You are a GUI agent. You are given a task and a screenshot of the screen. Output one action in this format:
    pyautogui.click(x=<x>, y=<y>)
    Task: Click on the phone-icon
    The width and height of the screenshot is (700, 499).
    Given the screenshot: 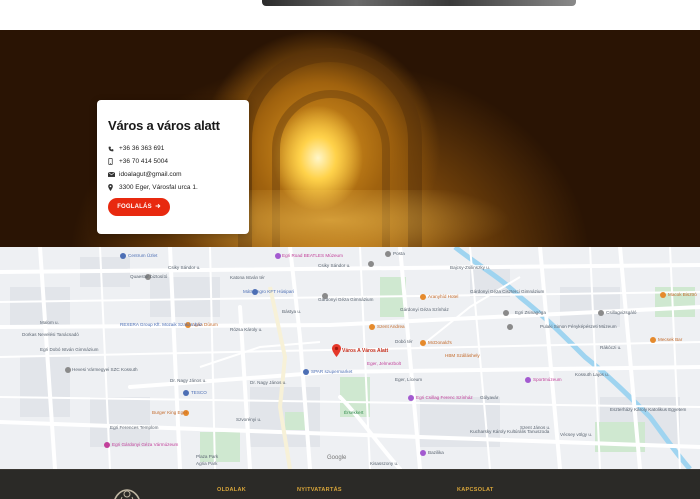 What is the action you would take?
    pyautogui.click(x=112, y=149)
    